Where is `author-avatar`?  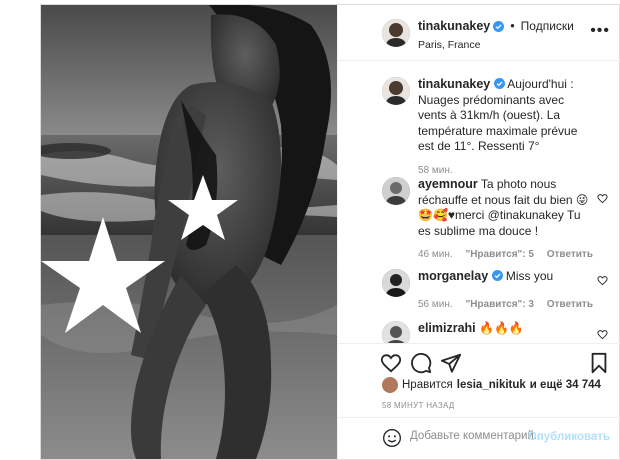
author-avatar is located at coordinates (396, 33).